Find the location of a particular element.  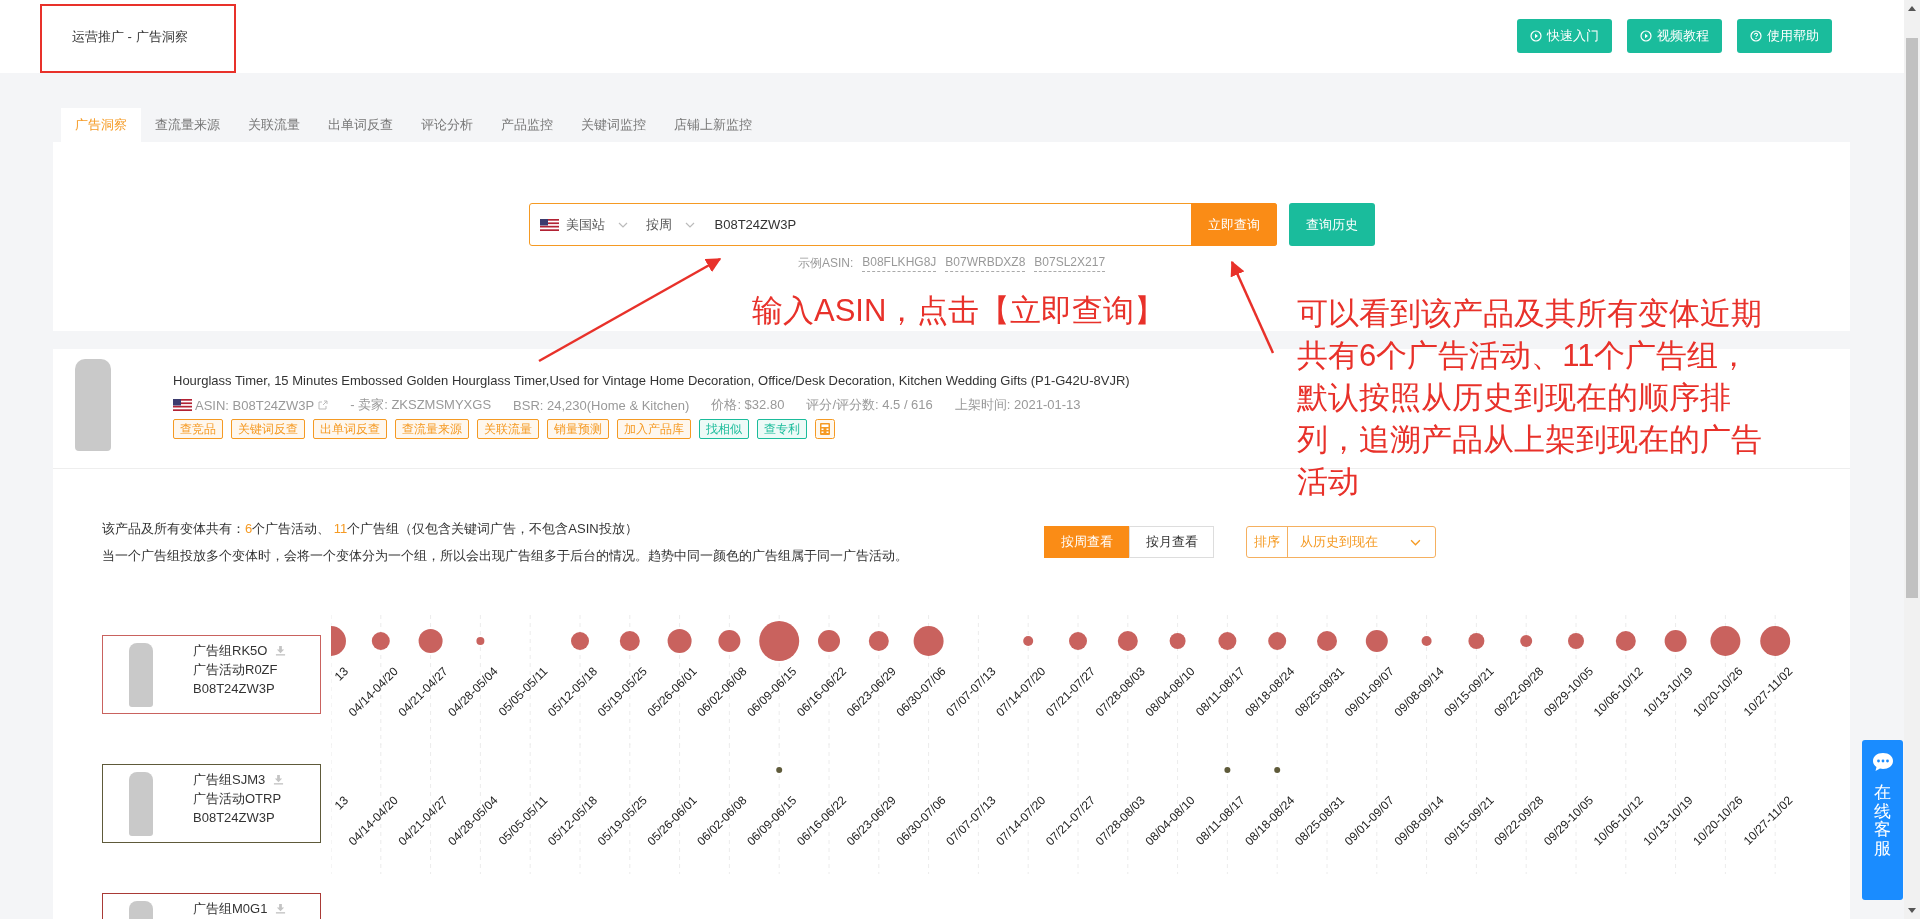

search-field: 美国站 按周 B08T24ZW3P 立即查询 is located at coordinates (902, 224).